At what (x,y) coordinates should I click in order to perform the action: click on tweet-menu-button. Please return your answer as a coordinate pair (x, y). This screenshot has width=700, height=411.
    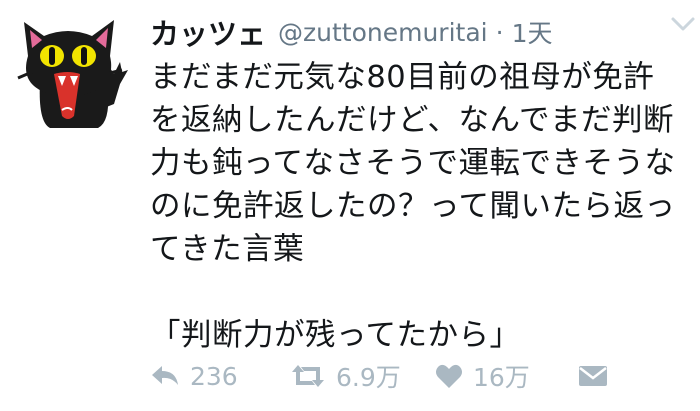
    Looking at the image, I should click on (683, 24).